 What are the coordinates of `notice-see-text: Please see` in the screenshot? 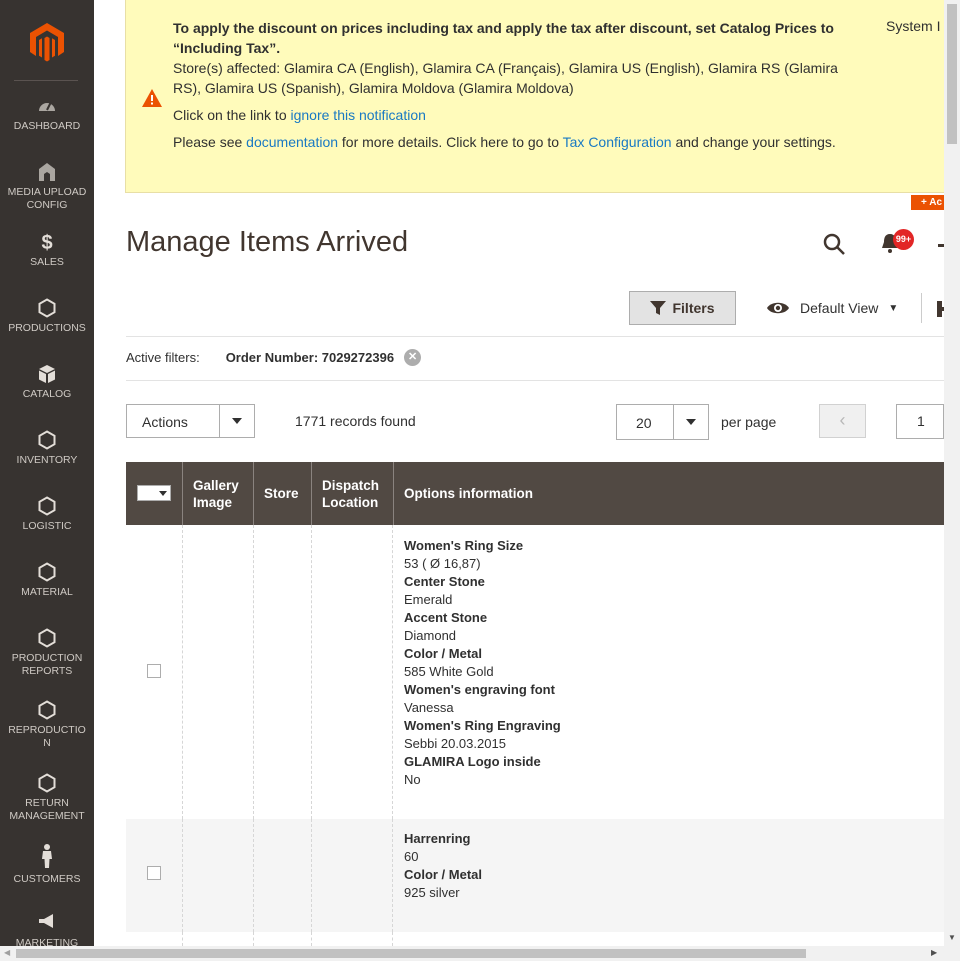 It's located at (210, 142).